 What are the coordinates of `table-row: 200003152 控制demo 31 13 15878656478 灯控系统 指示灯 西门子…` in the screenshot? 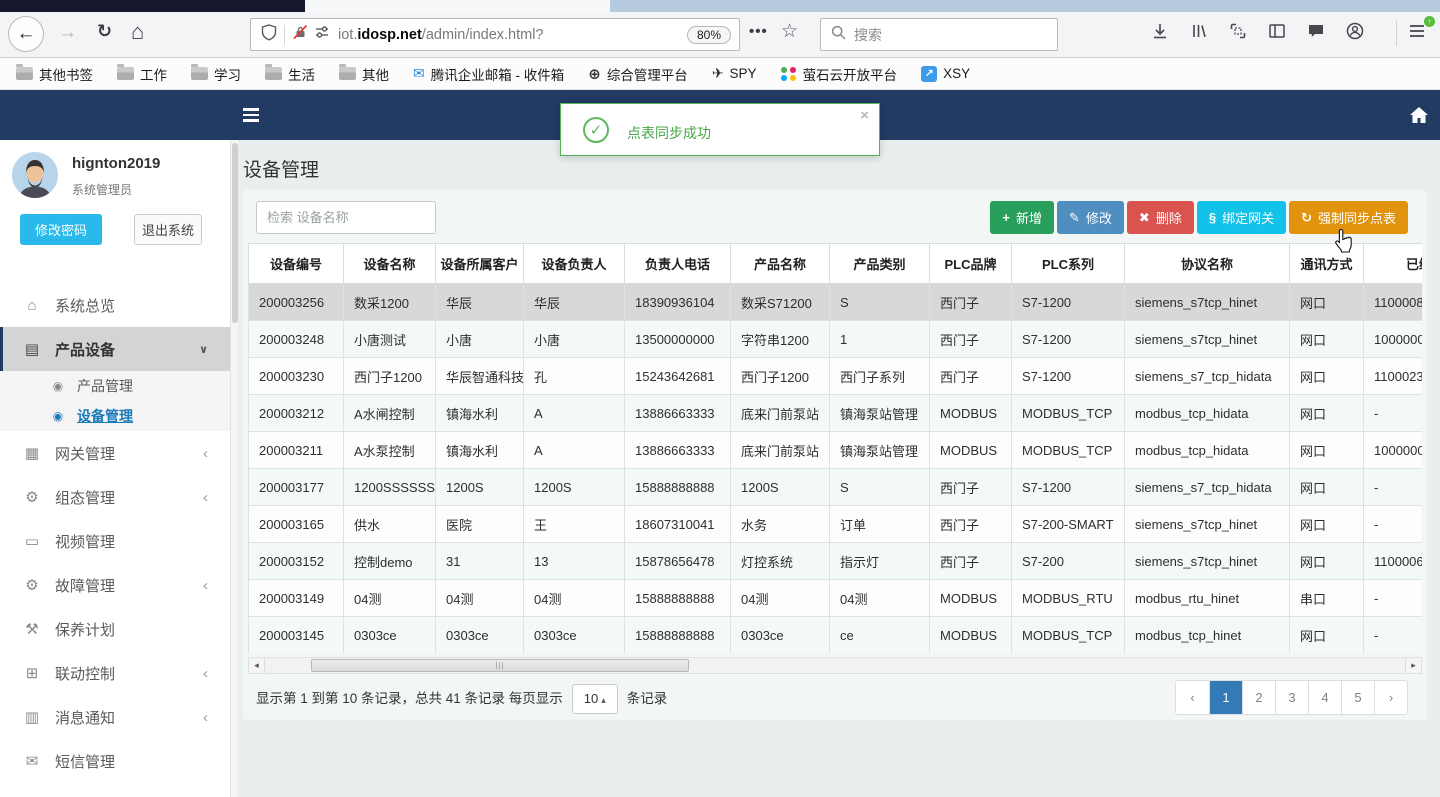 It's located at (835, 561).